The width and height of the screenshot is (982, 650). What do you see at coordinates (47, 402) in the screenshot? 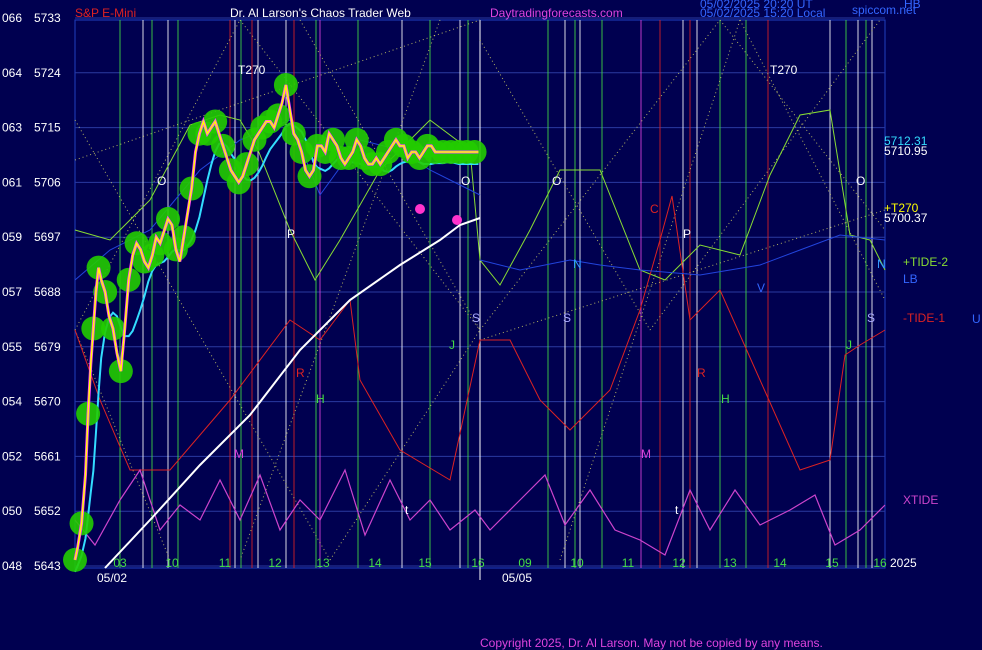
I see `y-tick-price: 5670` at bounding box center [47, 402].